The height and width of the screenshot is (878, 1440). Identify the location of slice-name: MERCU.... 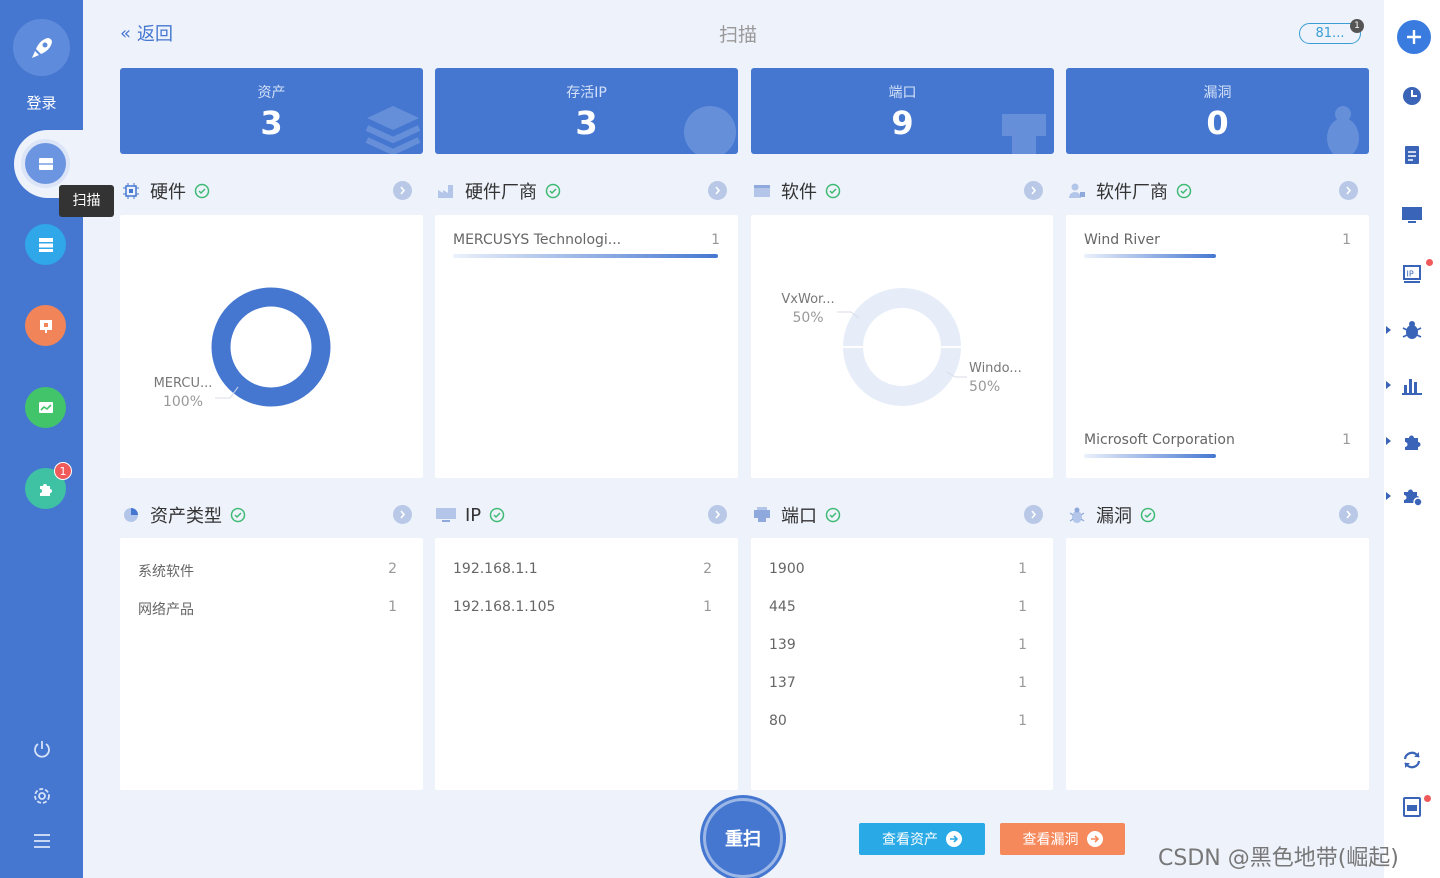
(183, 383).